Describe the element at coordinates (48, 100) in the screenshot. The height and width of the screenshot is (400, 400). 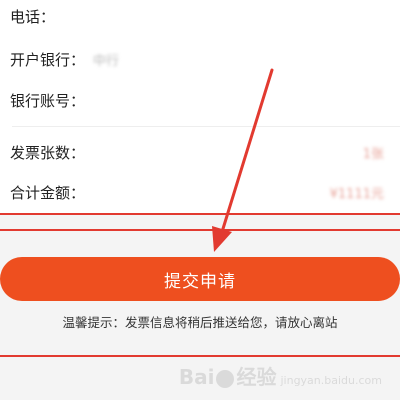
I see `account-label: 银行账号：` at that location.